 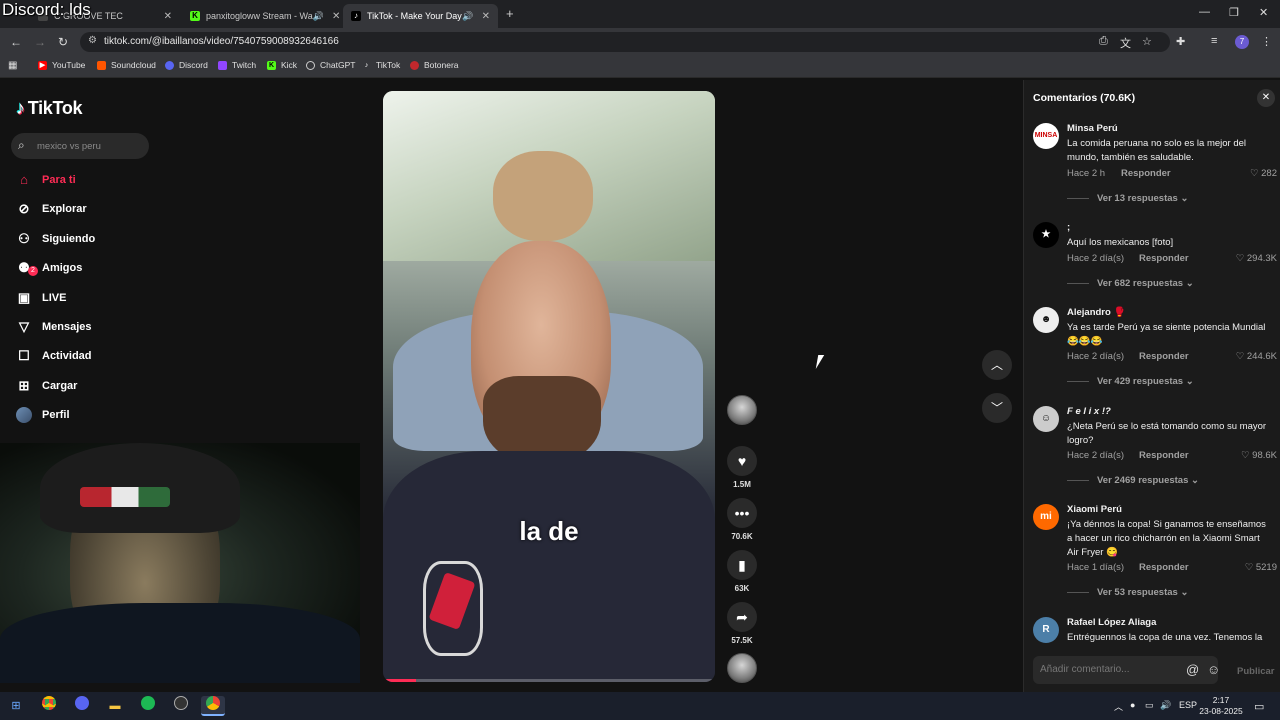 What do you see at coordinates (1221, 706) in the screenshot?
I see `clock: 2:17 23-08-2025` at bounding box center [1221, 706].